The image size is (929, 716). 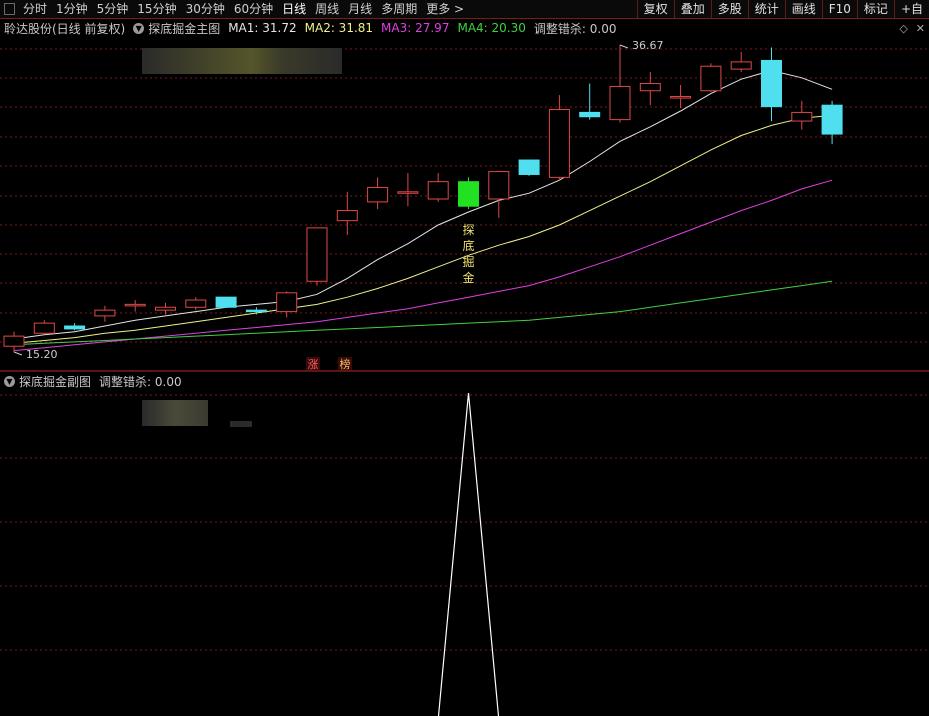 I want to click on ma-label-4: MA4: 20.30, so click(x=491, y=28).